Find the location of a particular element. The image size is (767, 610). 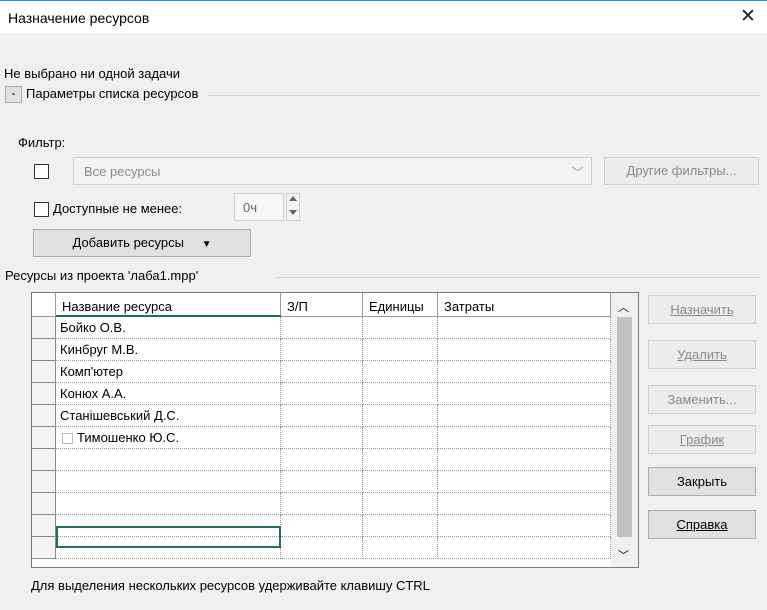

resources-divider is located at coordinates (518, 277).